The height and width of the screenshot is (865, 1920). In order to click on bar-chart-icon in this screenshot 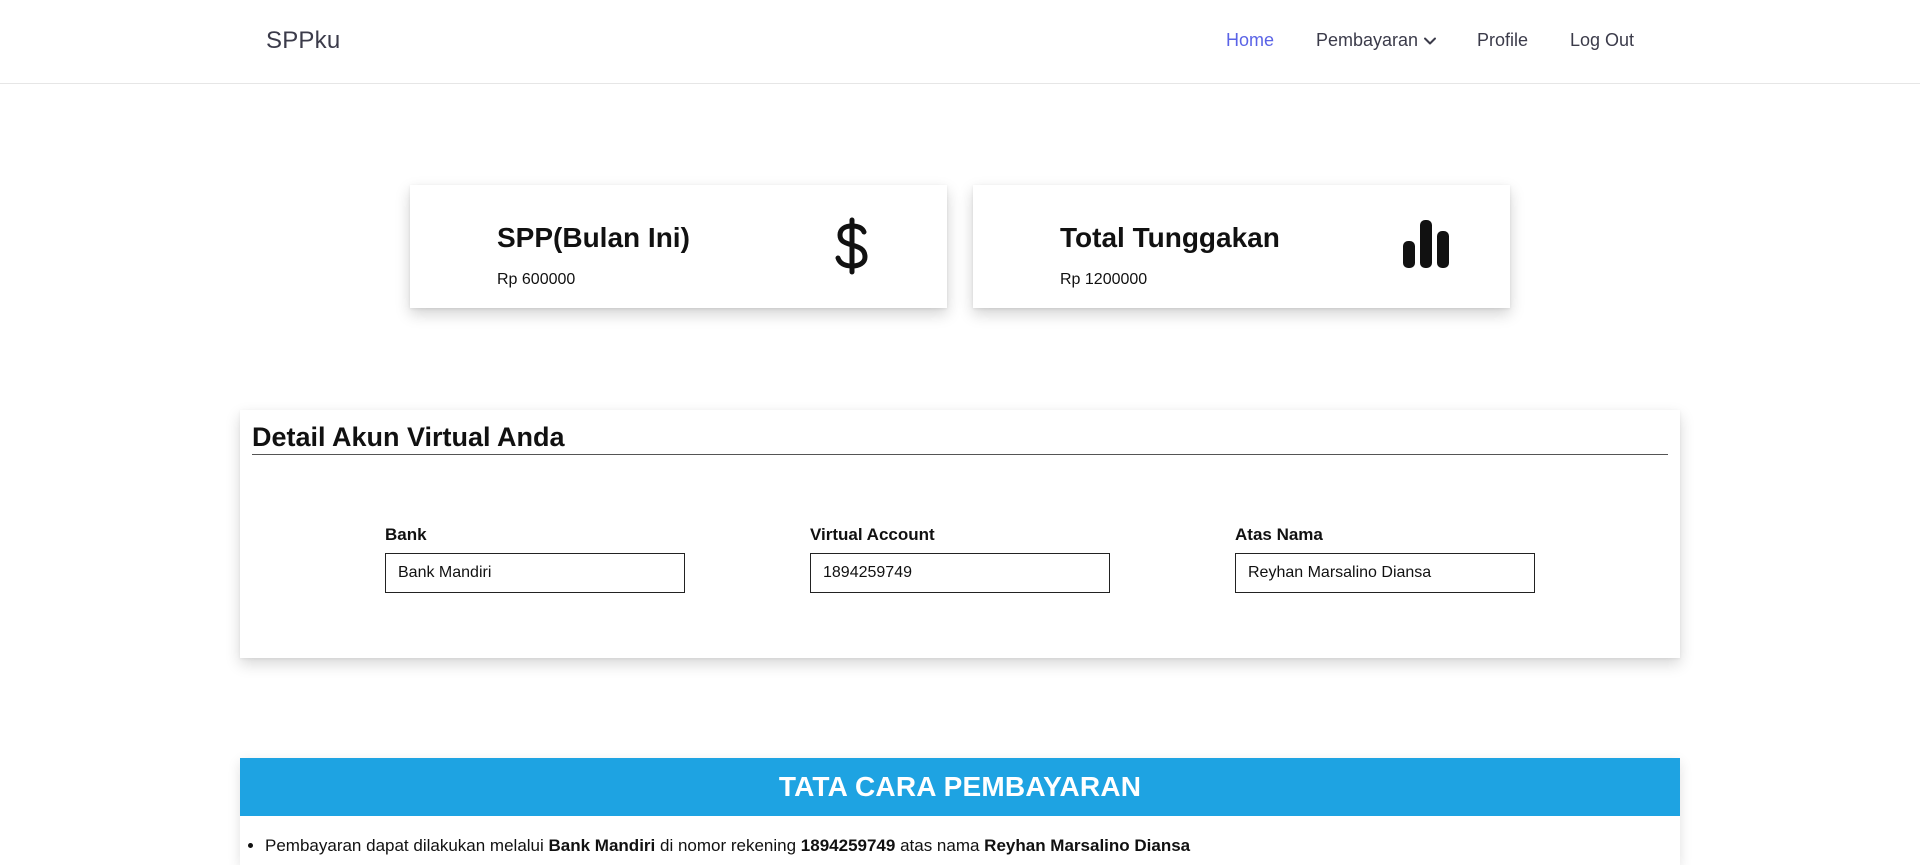, I will do `click(1426, 244)`.